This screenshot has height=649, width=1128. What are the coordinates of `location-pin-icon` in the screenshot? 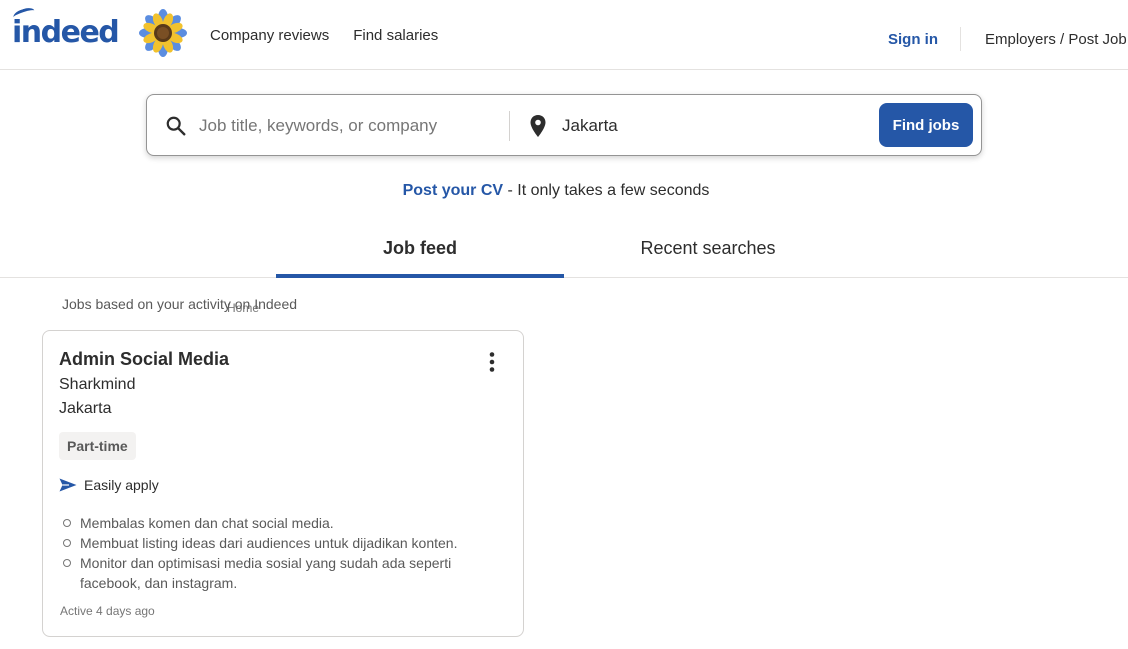 It's located at (538, 126).